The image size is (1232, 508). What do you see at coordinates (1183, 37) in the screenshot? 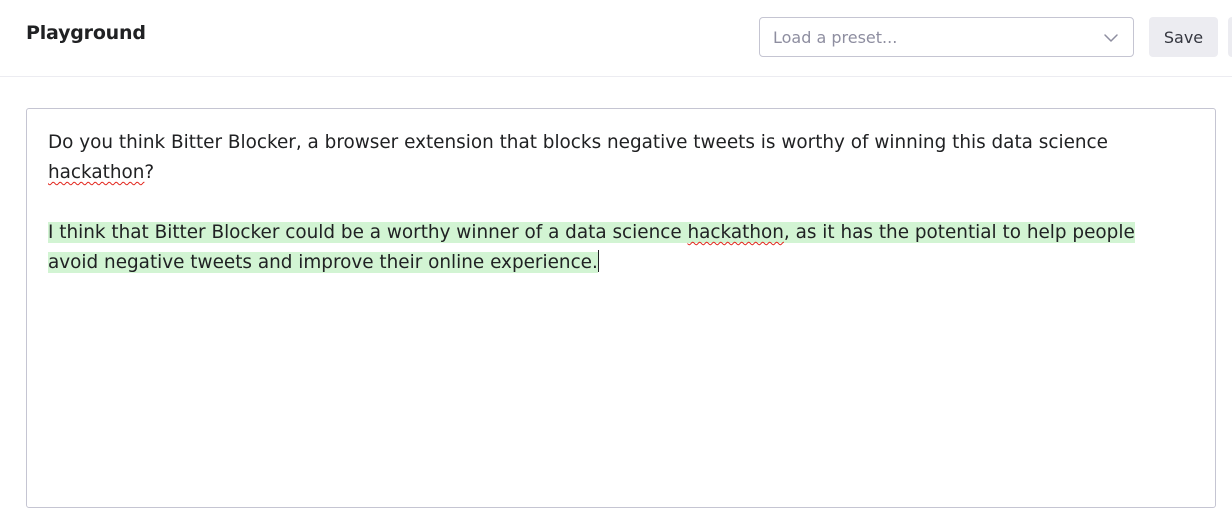
I see `save-button: Save` at bounding box center [1183, 37].